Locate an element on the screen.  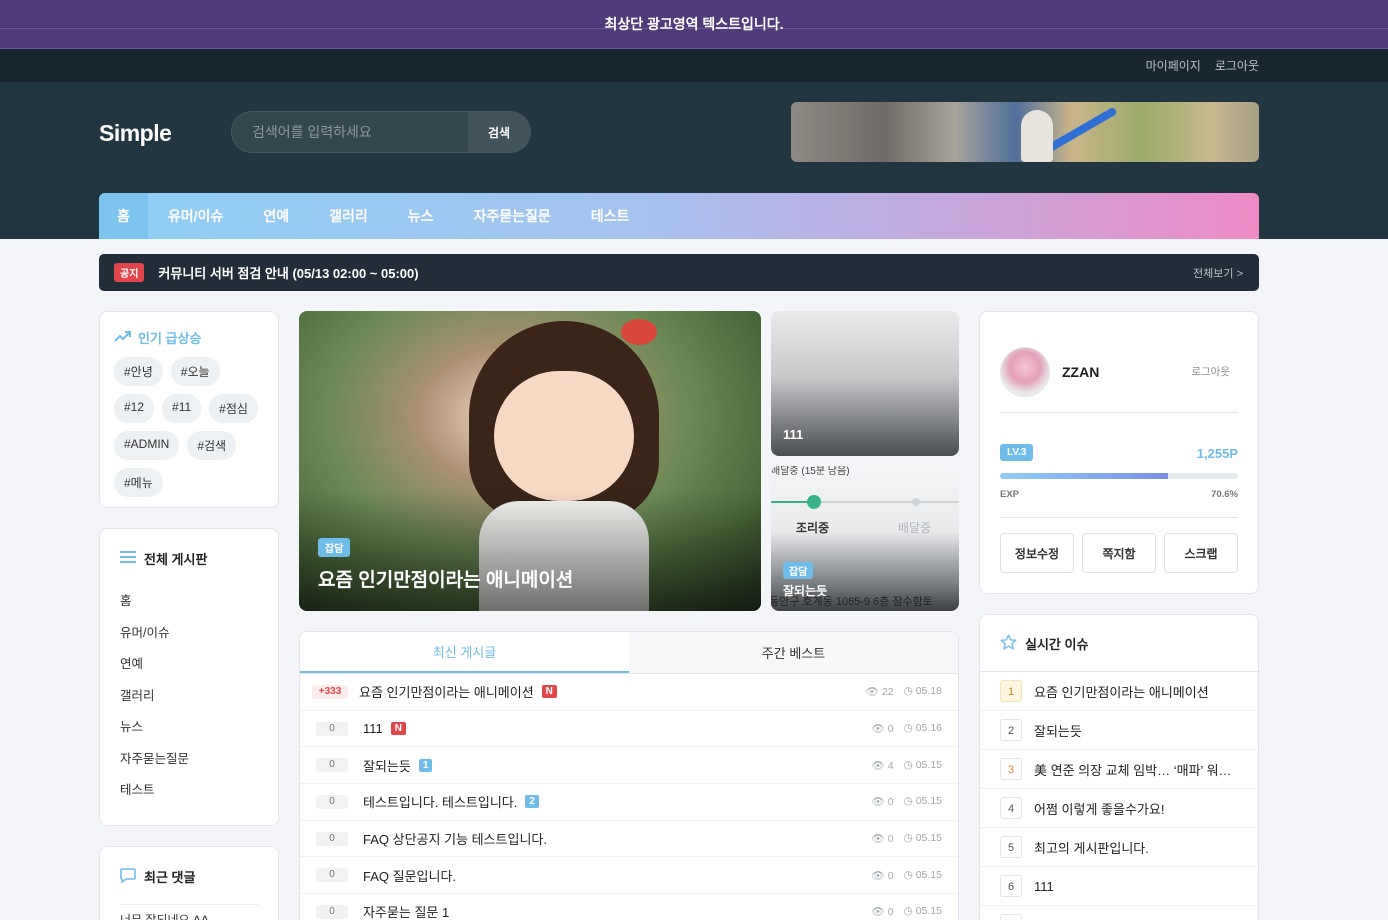
search-button: 검색 is located at coordinates (499, 132).